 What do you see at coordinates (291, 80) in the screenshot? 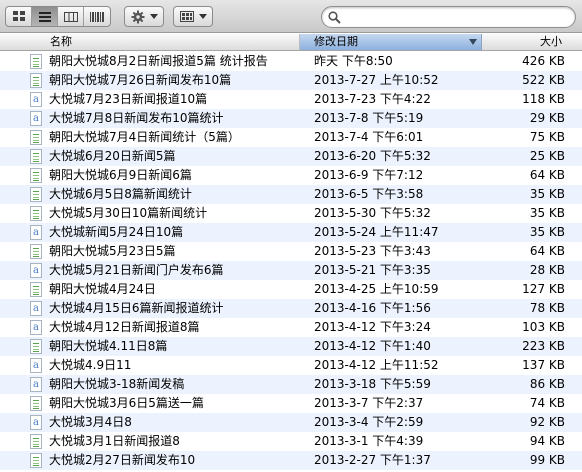
I see `file-row: 朝阳大悦城7月26日新闻发布10篇 2013-7-27 上午10:52 522 KB` at bounding box center [291, 80].